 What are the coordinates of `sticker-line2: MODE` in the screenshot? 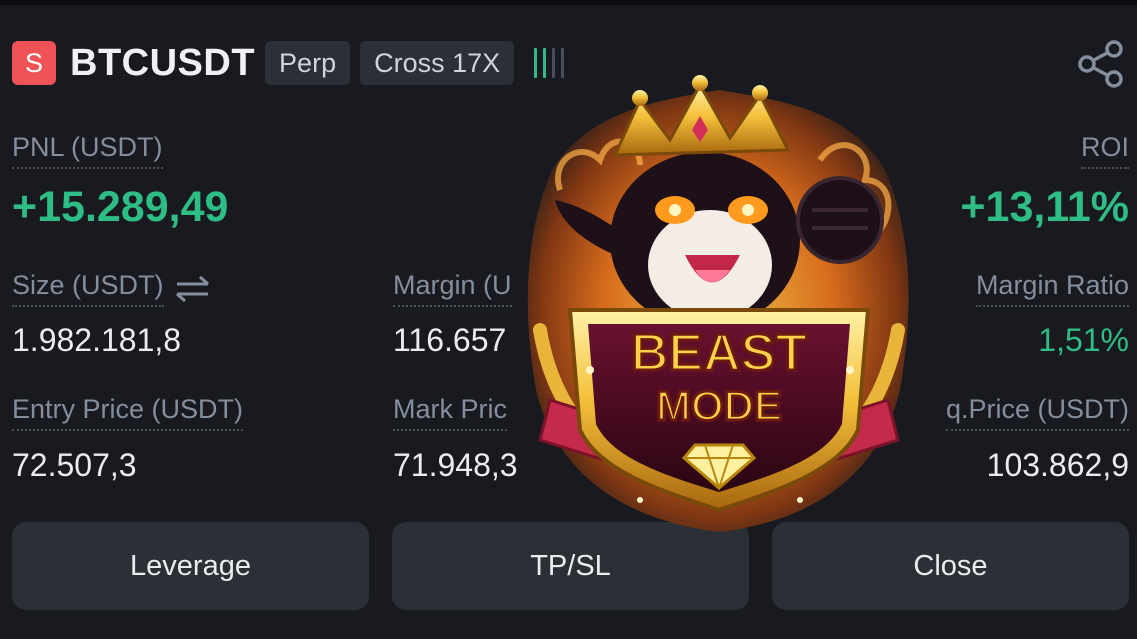 It's located at (719, 405).